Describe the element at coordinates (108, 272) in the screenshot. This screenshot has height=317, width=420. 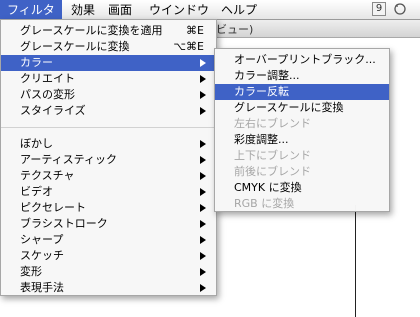
I see `menu-item-distort: 変形` at that location.